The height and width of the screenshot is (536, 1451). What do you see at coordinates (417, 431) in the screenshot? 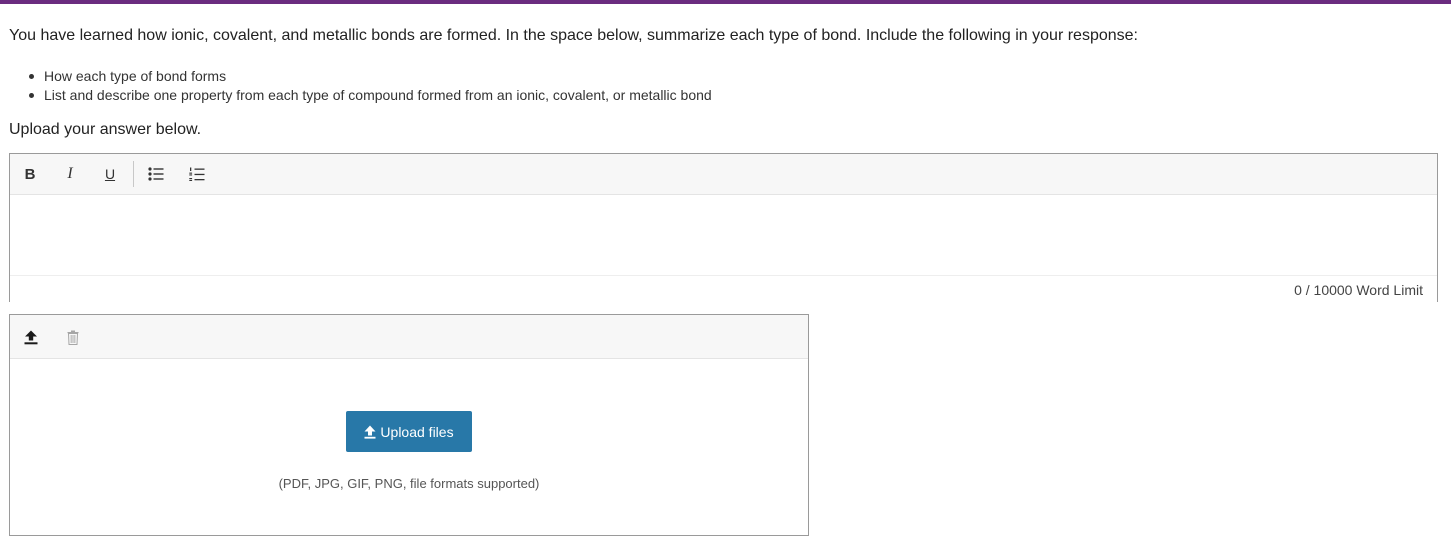
I see `upload-files-label: Upload files` at bounding box center [417, 431].